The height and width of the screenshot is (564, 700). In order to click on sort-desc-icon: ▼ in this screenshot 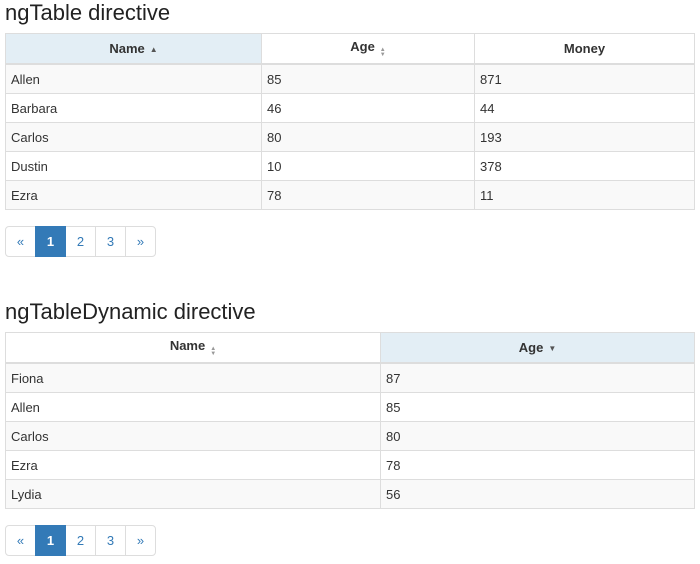, I will do `click(552, 348)`.